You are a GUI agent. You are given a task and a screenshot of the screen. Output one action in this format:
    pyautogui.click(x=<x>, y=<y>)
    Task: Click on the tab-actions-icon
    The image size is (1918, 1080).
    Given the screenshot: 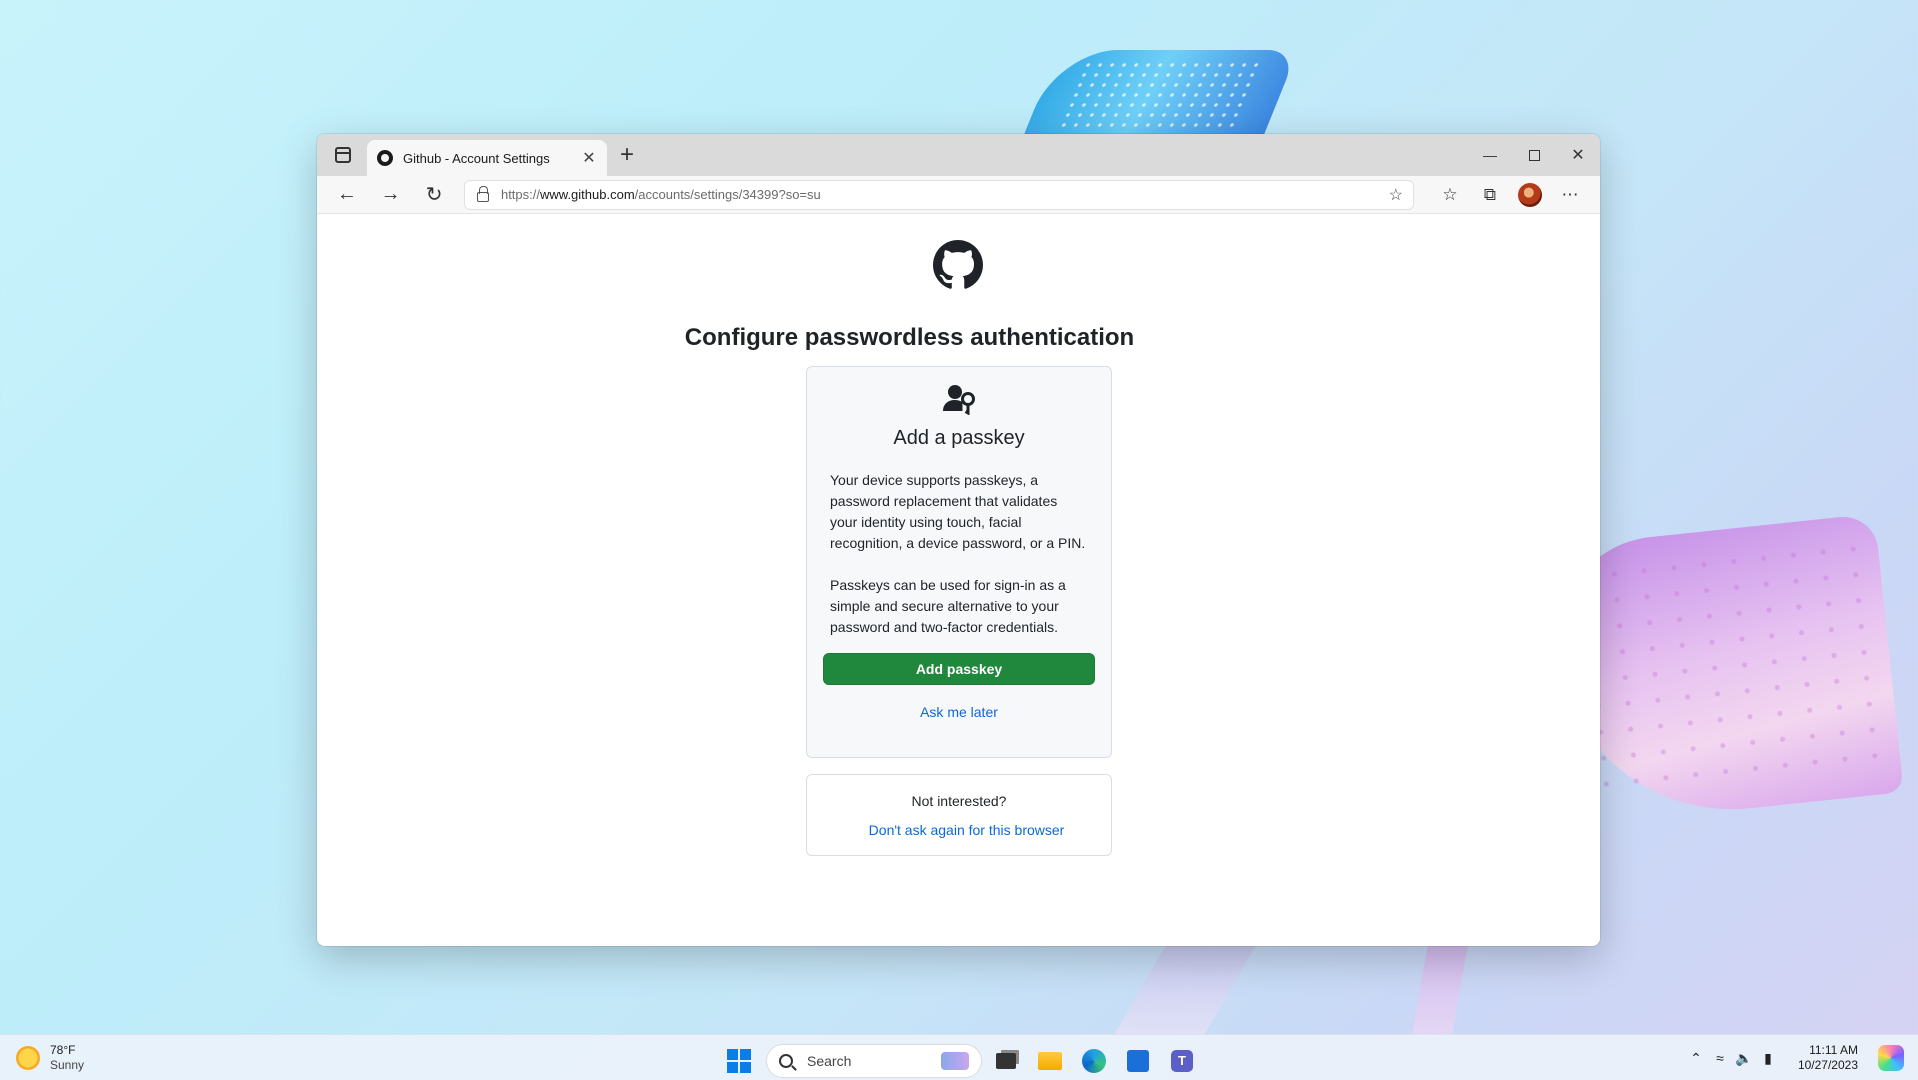 What is the action you would take?
    pyautogui.click(x=343, y=155)
    